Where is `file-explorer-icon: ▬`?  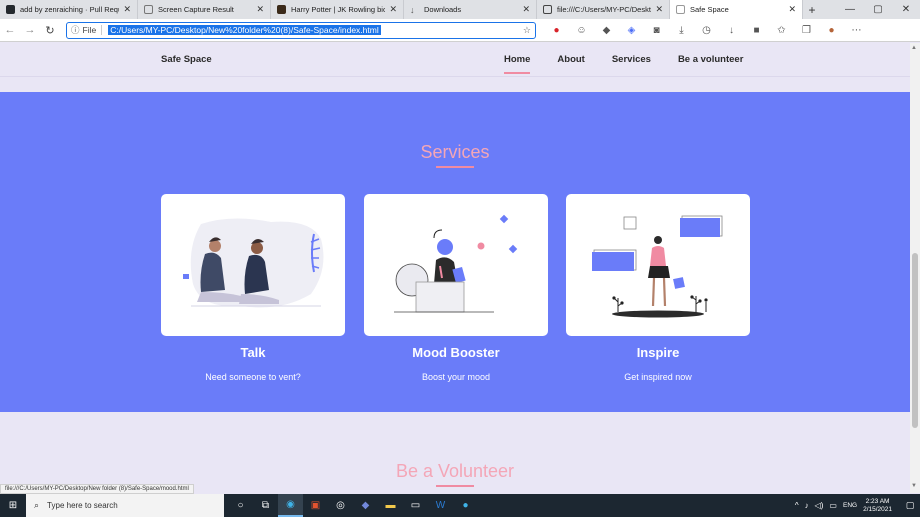 file-explorer-icon: ▬ is located at coordinates (390, 505).